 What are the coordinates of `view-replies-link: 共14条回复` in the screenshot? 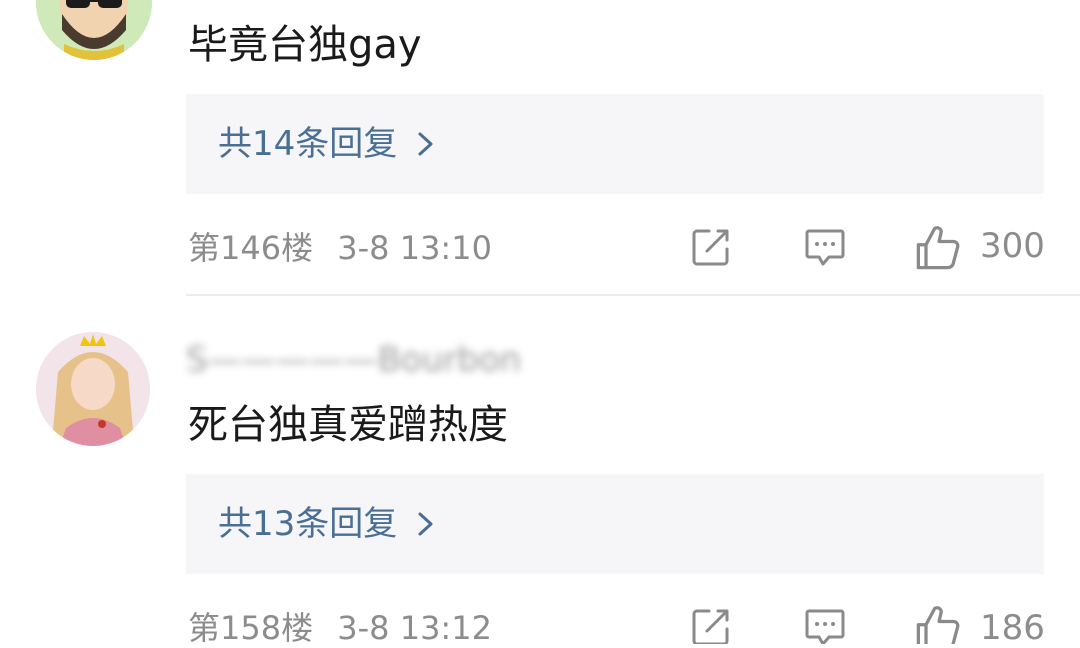 It's located at (327, 144).